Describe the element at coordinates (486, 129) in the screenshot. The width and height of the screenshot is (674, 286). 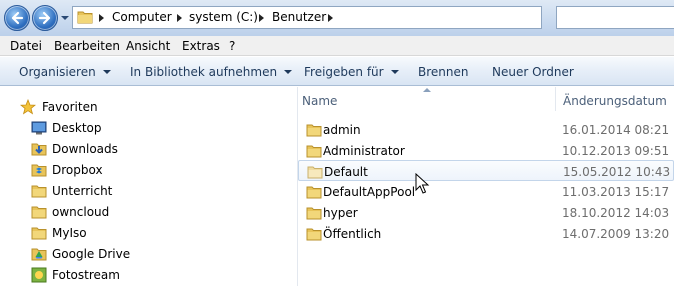
I see `file-row-admin: admin 16.01.2014 08:21` at that location.